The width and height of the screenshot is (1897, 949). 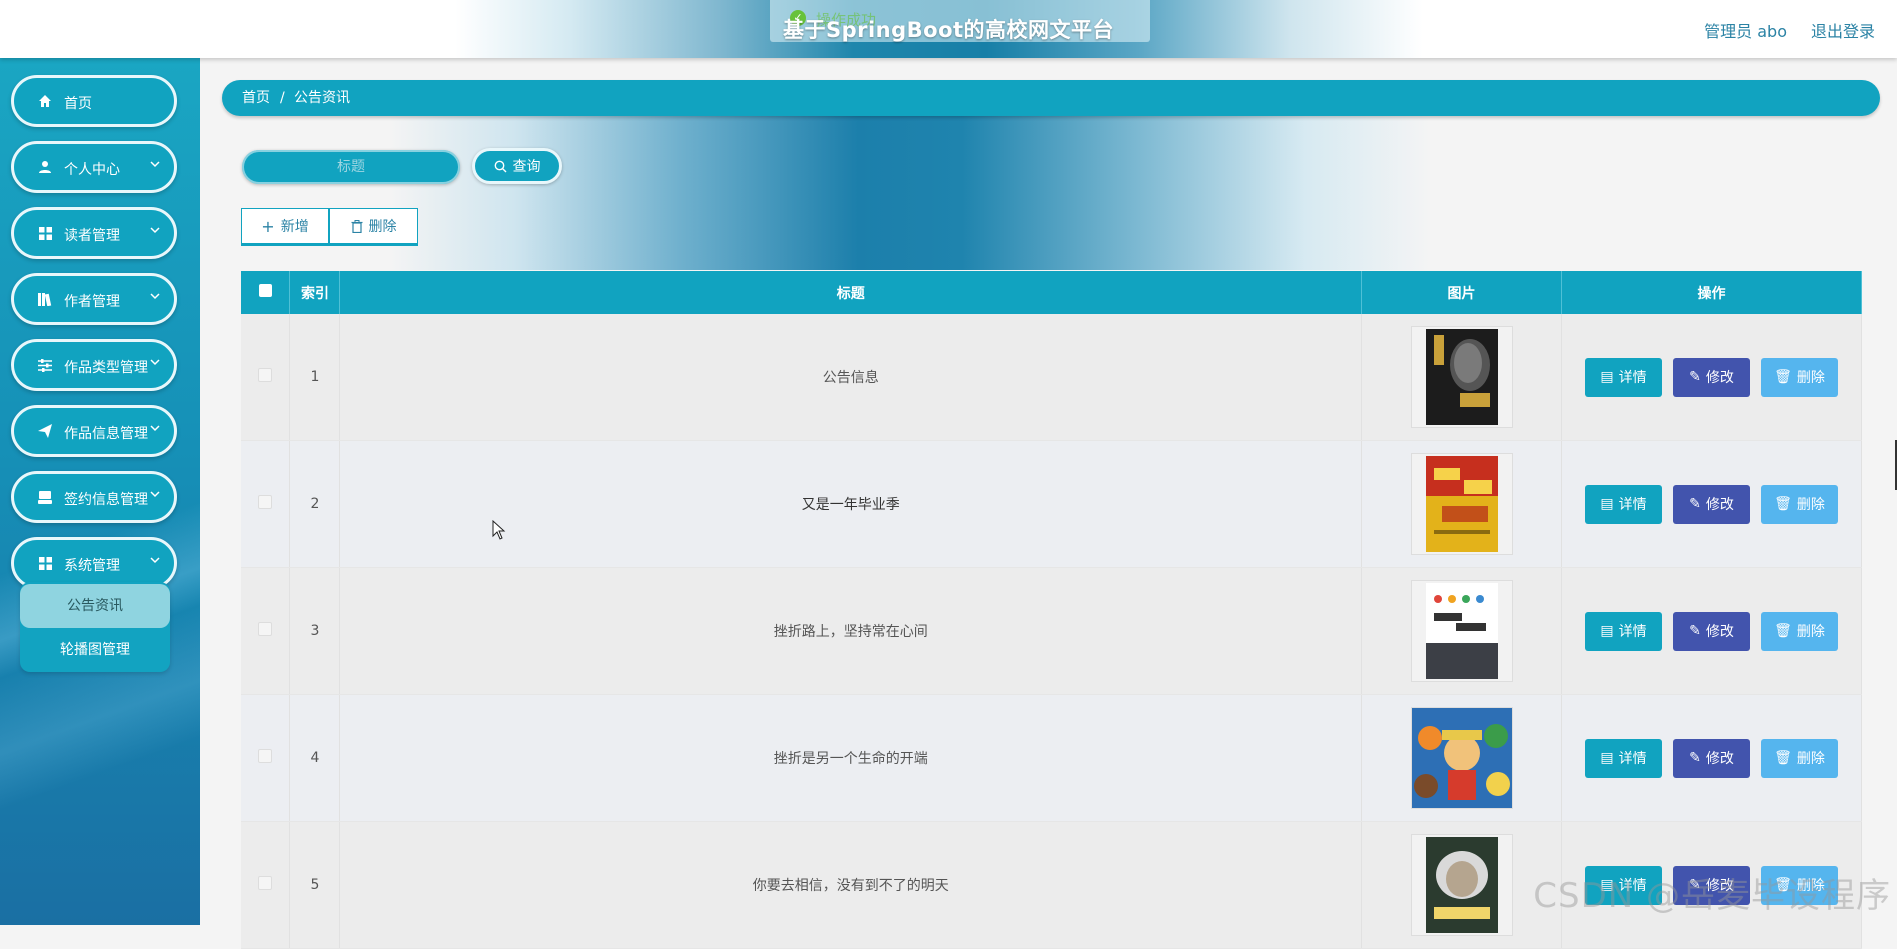 What do you see at coordinates (851, 631) in the screenshot?
I see `row-title: 挫折路上，坚持常在心间` at bounding box center [851, 631].